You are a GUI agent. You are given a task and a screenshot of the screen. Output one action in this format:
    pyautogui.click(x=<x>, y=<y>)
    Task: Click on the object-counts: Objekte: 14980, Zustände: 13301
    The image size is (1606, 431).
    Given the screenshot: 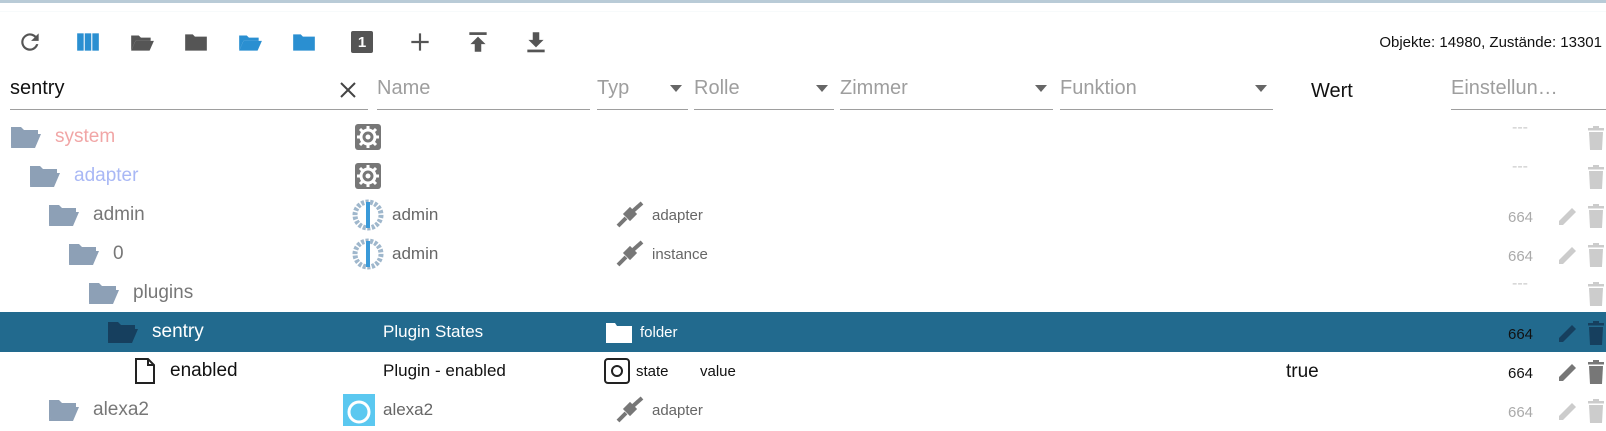 What is the action you would take?
    pyautogui.click(x=1490, y=42)
    